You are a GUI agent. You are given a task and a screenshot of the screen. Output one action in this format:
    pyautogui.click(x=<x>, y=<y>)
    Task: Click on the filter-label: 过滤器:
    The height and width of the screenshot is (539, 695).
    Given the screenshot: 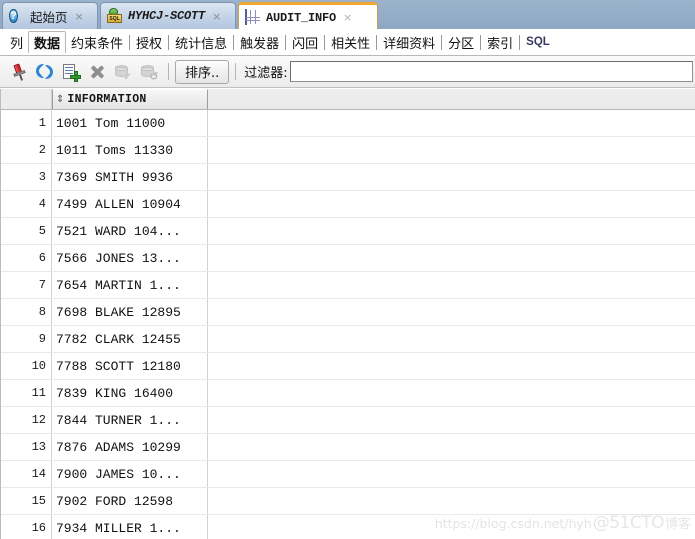 What is the action you would take?
    pyautogui.click(x=266, y=73)
    